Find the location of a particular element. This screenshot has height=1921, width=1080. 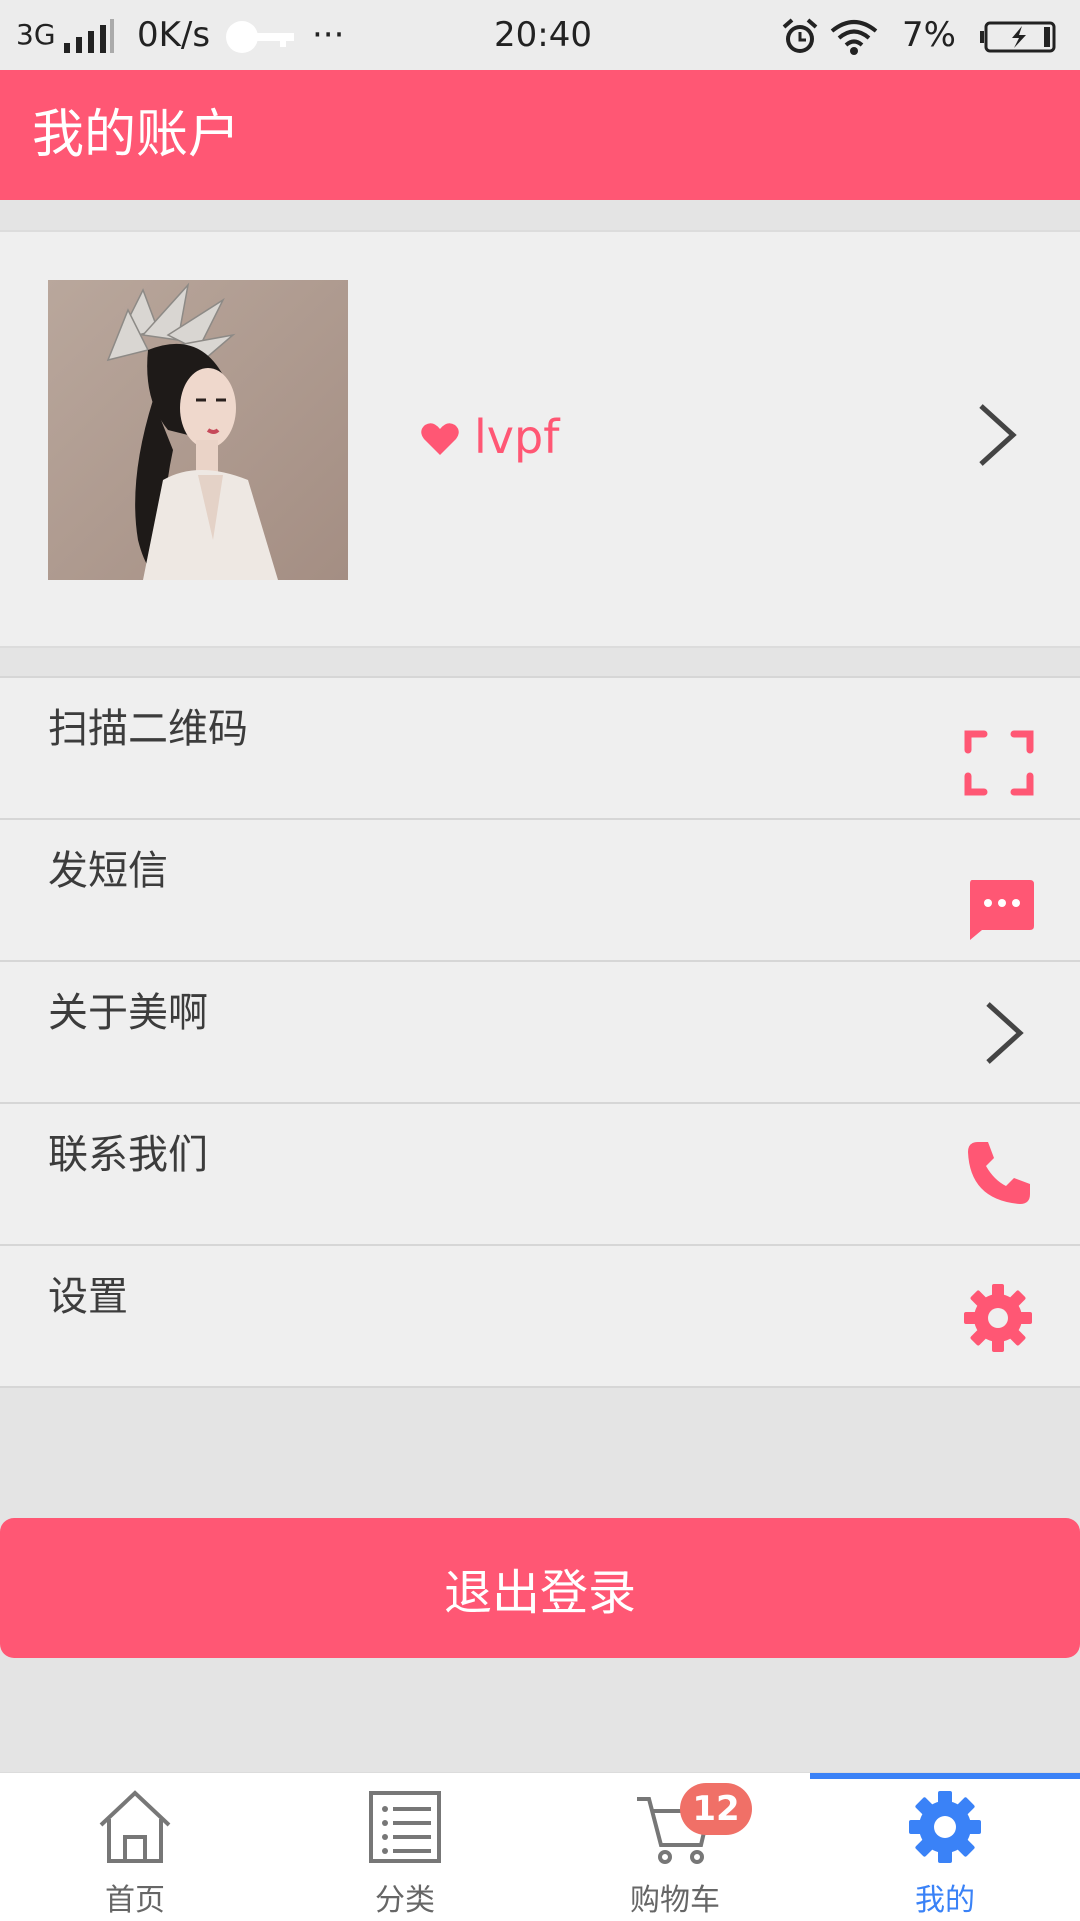

battery-percent: 7% is located at coordinates (929, 35).